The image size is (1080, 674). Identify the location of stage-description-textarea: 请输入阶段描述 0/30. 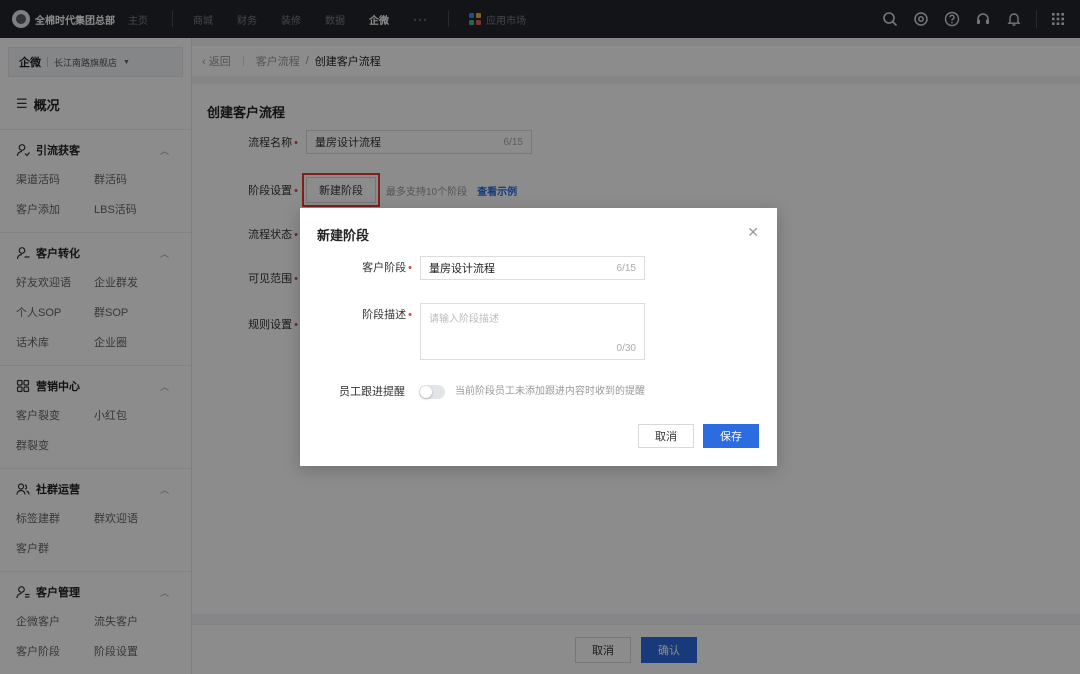
(532, 331).